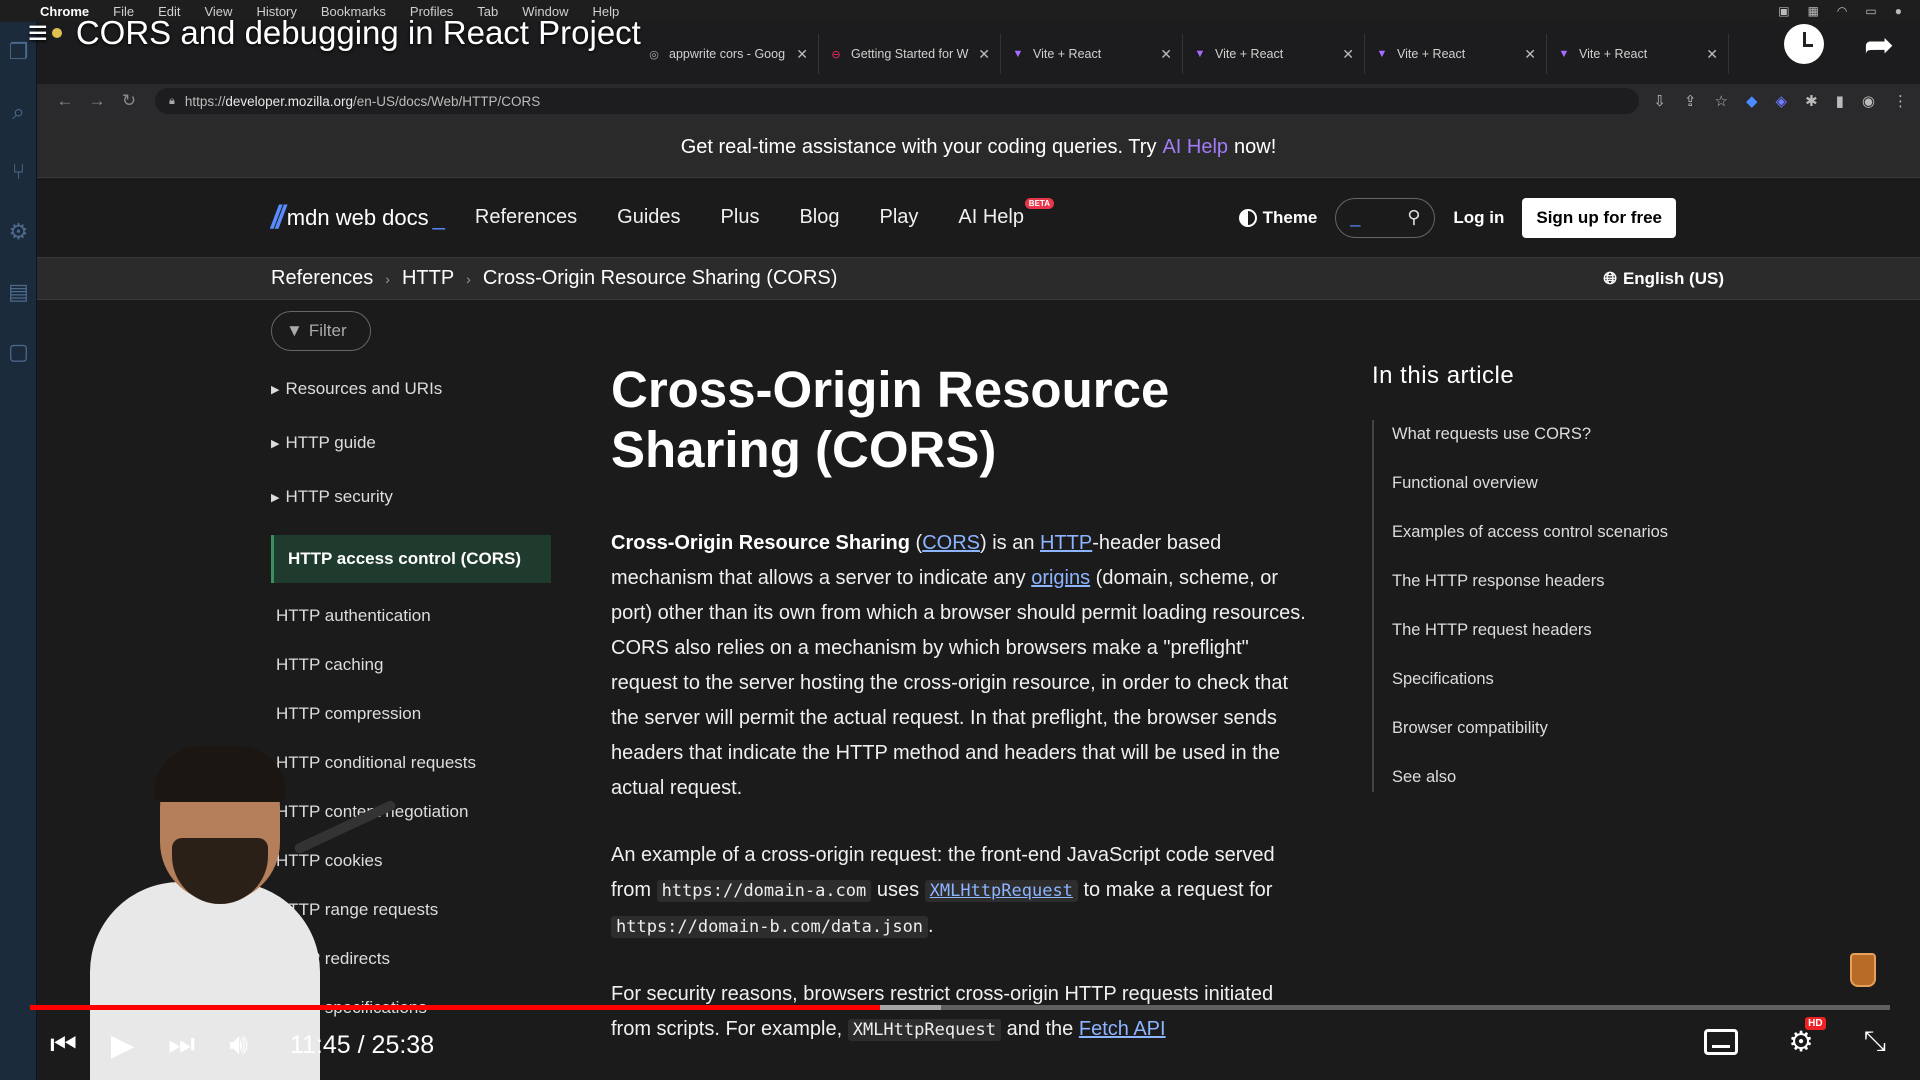 This screenshot has height=1080, width=1920. I want to click on sidebar-item: HTTP caching, so click(421, 664).